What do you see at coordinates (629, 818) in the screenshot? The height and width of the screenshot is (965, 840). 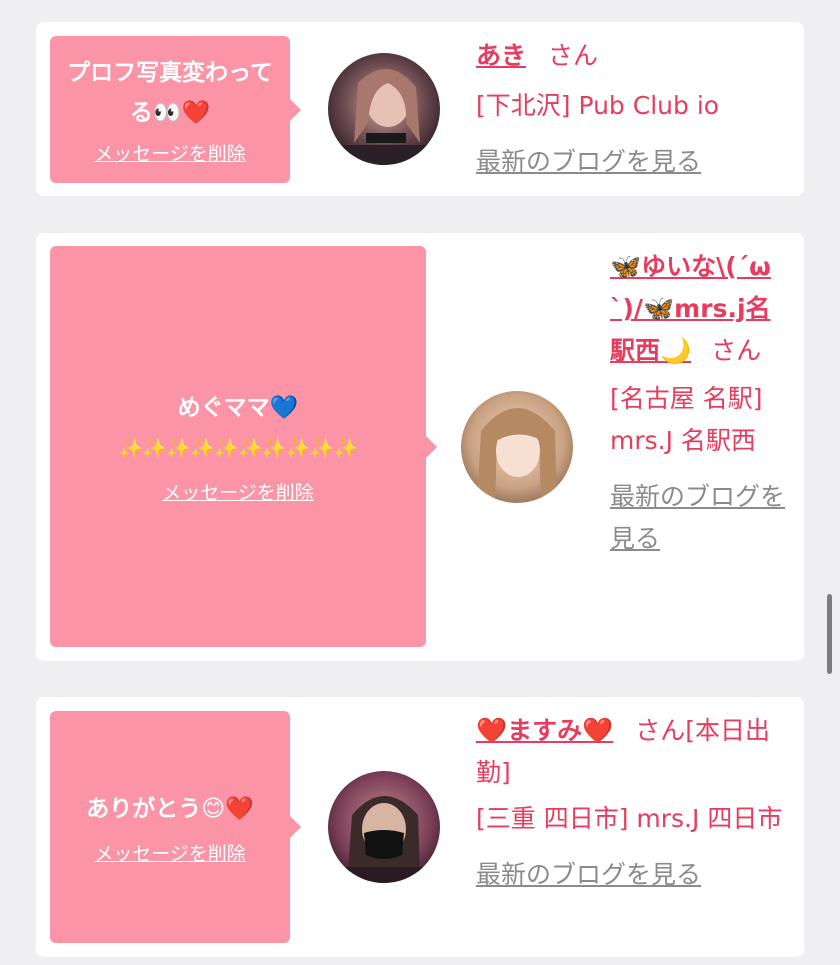 I see `shop-label: [三重 四日市] mrs.J 四日市` at bounding box center [629, 818].